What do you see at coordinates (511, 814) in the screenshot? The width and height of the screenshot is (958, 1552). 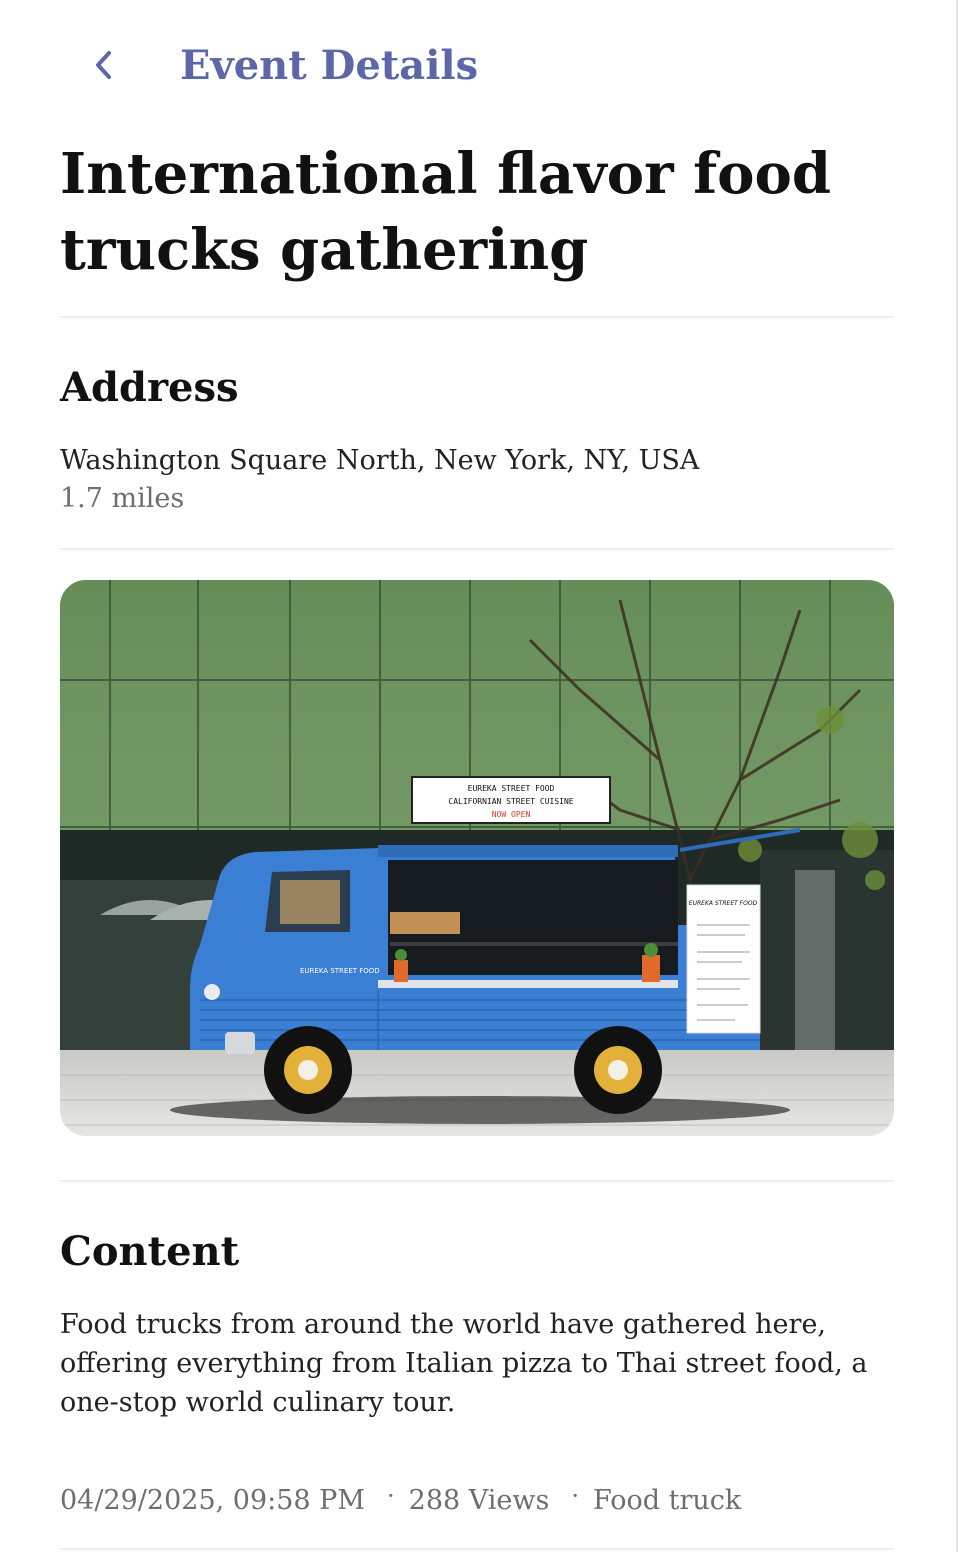 I see `shop-sign-line3: NOW OPEN` at bounding box center [511, 814].